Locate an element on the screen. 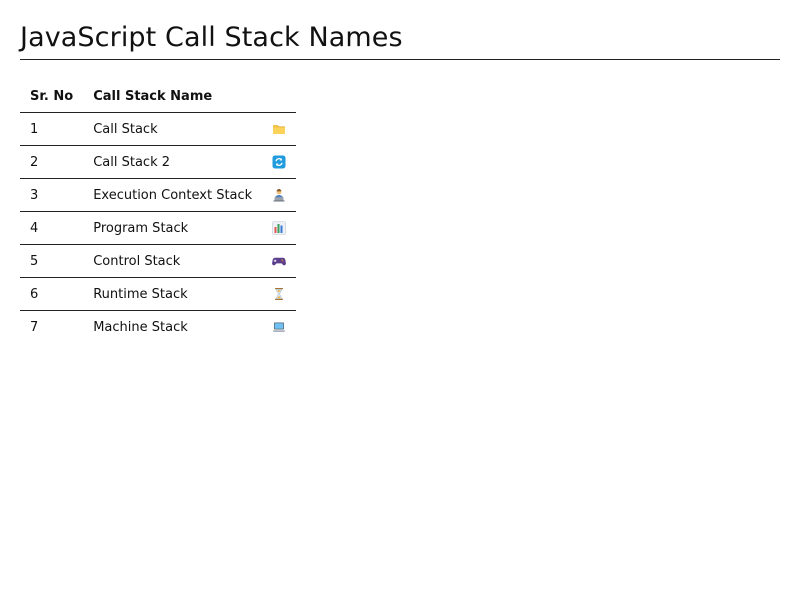 This screenshot has width=800, height=600. row-sr-no: 6 is located at coordinates (52, 294).